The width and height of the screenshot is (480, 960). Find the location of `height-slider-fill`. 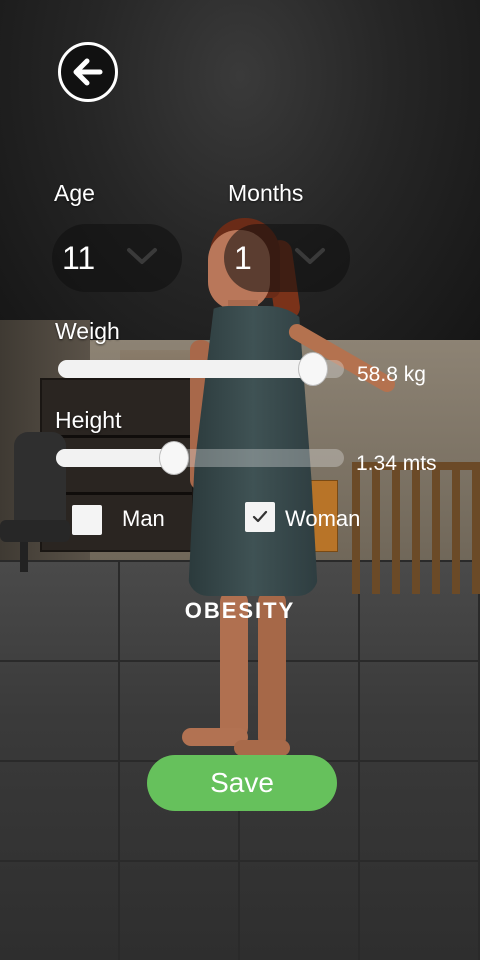

height-slider-fill is located at coordinates (115, 458).